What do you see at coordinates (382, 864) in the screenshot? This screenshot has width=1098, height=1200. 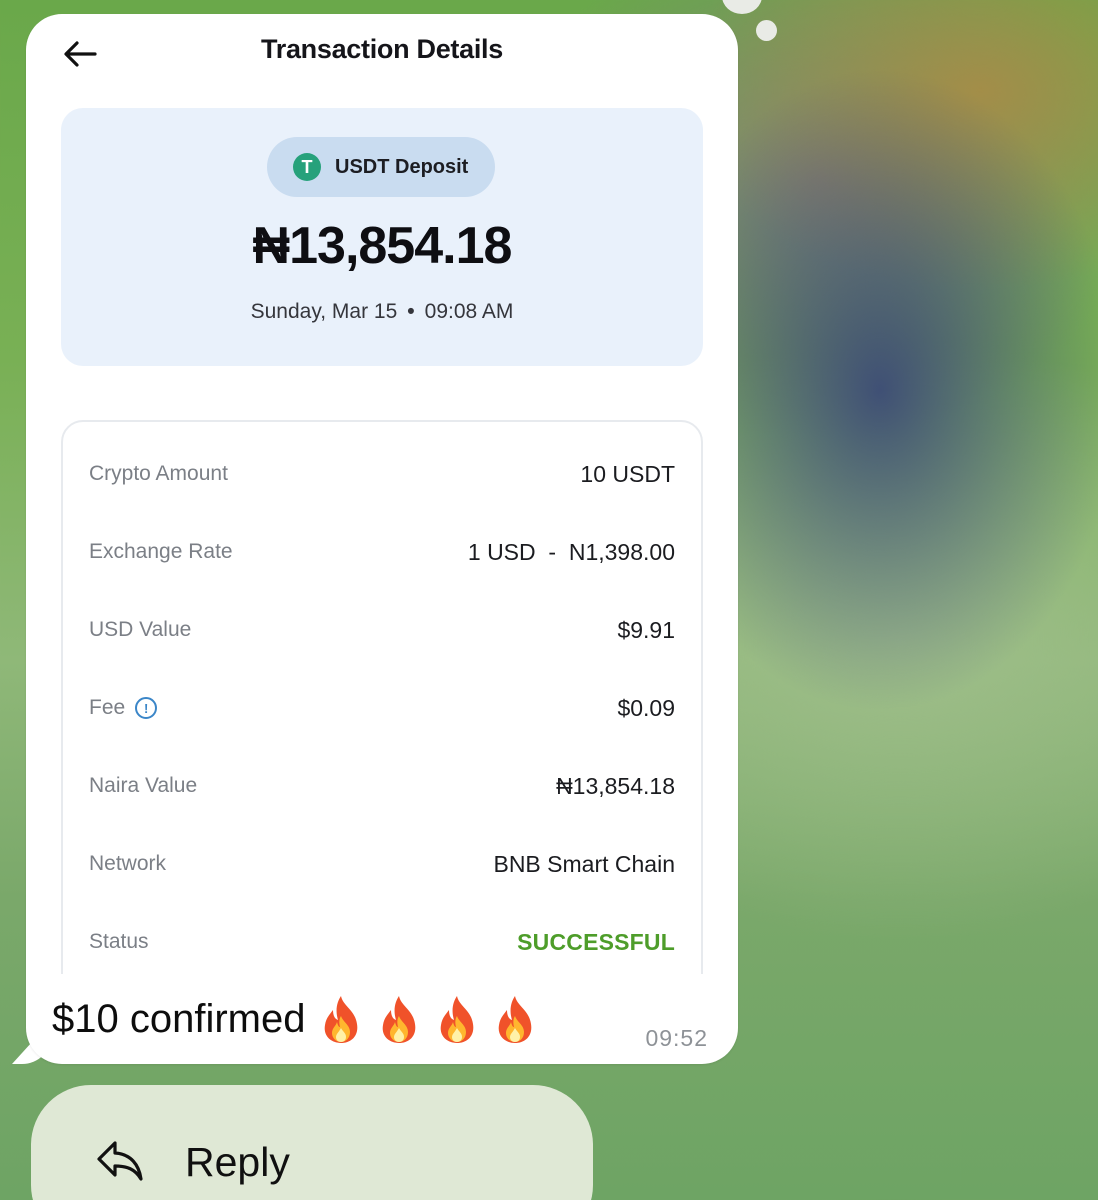 I see `detail-row-network: Network BNB Smart Chain` at bounding box center [382, 864].